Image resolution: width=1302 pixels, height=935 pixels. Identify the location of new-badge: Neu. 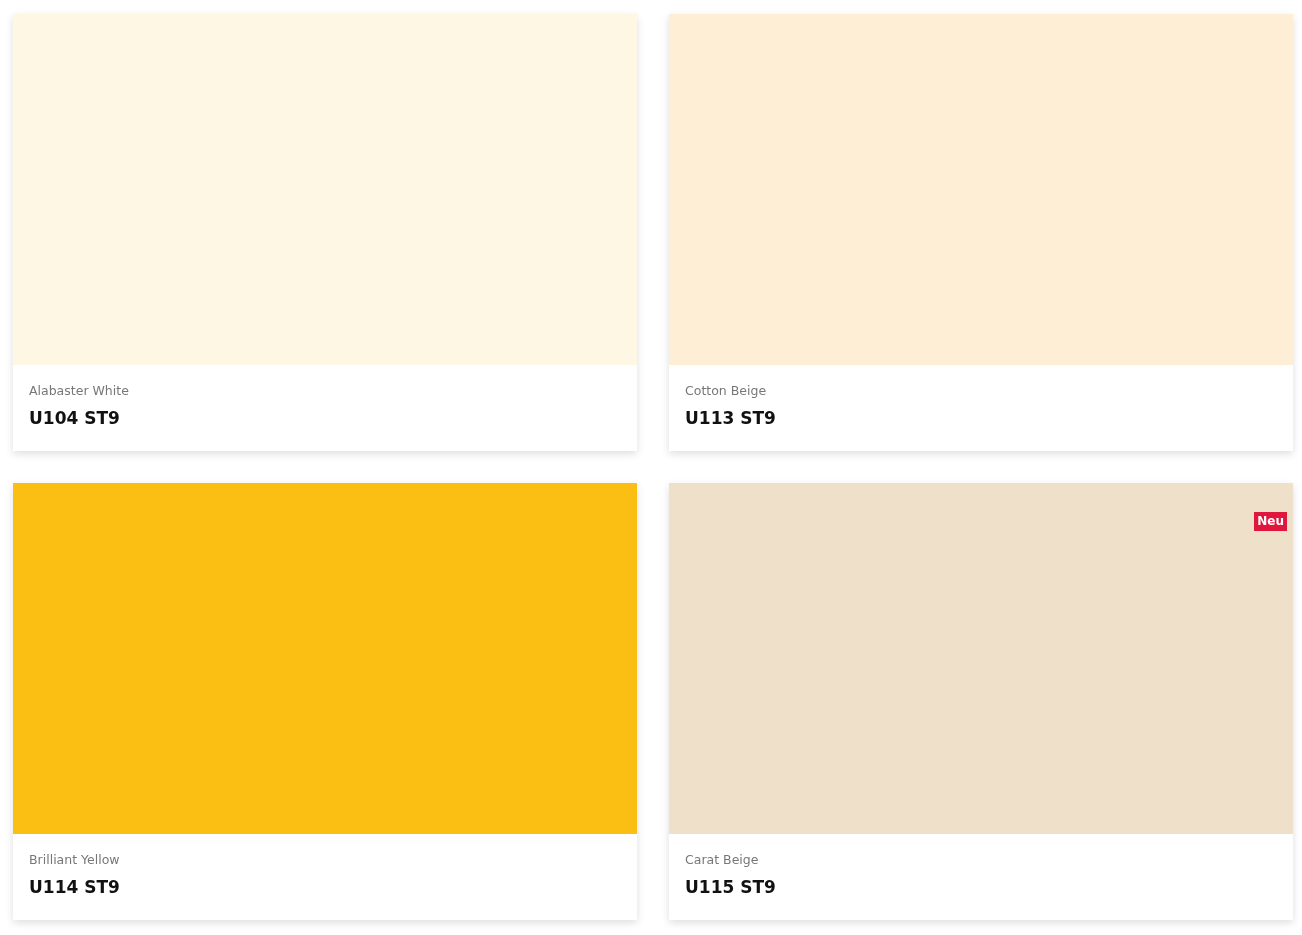
(1270, 521).